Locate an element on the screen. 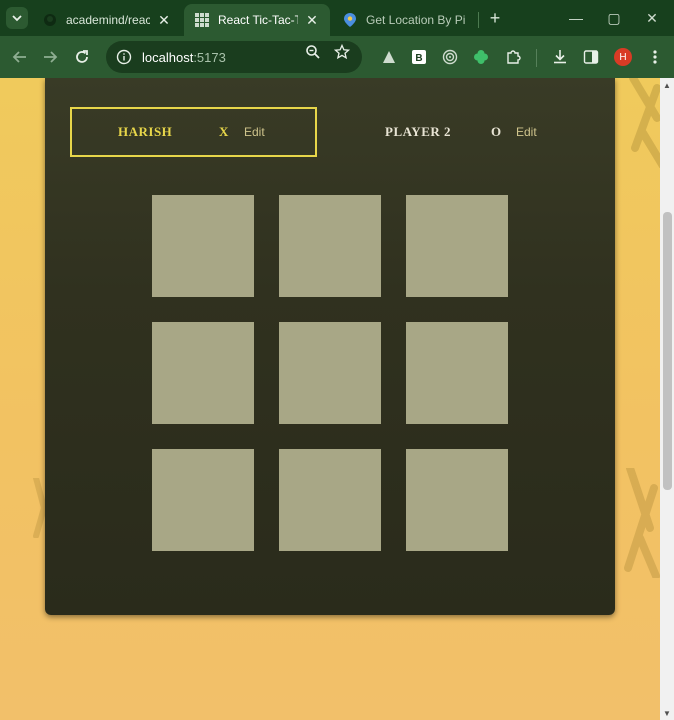 This screenshot has height=720, width=674. toolbar-separator is located at coordinates (536, 58).